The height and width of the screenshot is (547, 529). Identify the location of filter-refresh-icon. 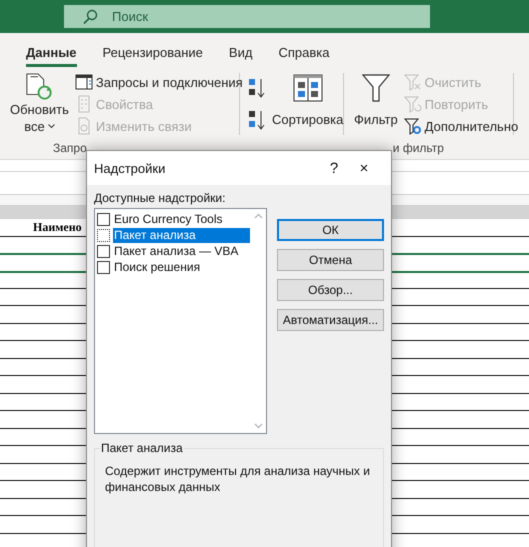
(413, 104).